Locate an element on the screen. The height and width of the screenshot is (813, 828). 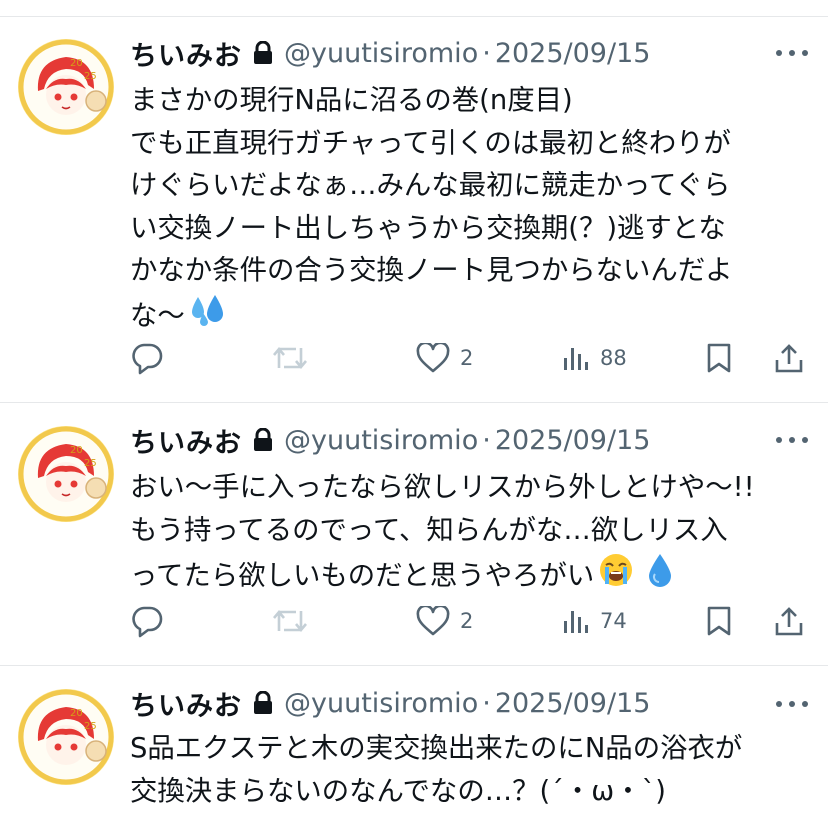
tweet-text-line: でも正直現行ガチャって引くのは最初と終わりが is located at coordinates (430, 143).